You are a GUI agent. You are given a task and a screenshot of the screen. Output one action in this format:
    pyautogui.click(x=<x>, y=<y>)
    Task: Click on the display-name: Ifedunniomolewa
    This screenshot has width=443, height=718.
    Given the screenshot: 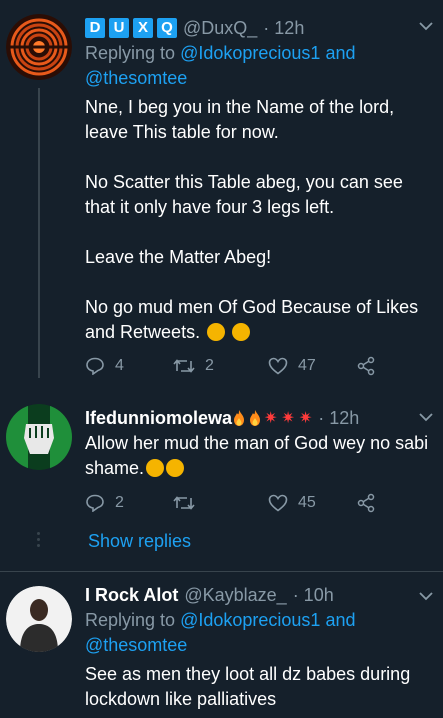 What is the action you would take?
    pyautogui.click(x=158, y=418)
    